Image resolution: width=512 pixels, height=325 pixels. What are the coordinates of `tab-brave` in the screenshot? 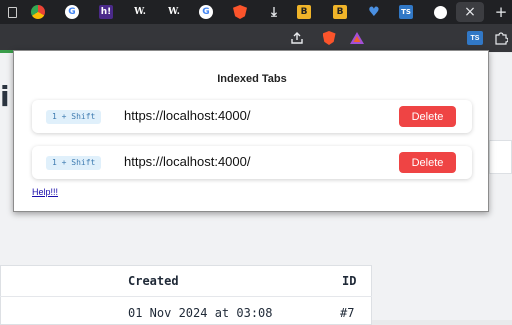 It's located at (240, 12).